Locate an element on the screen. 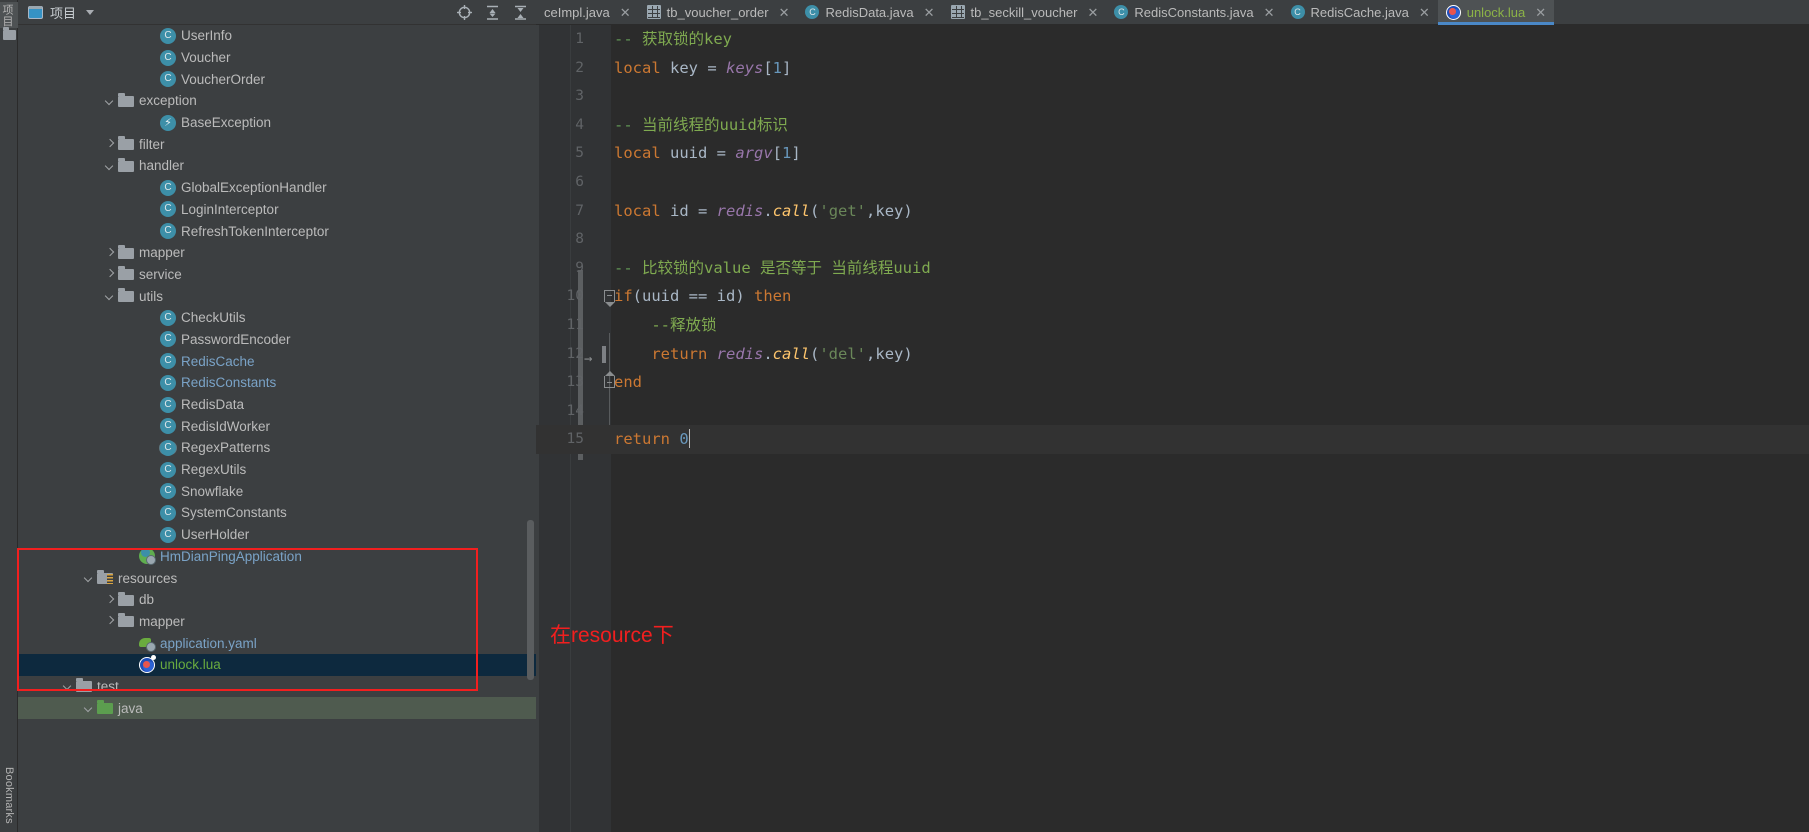 Image resolution: width=1809 pixels, height=832 pixels. tree-node-passwordencoder: PasswordEncoder is located at coordinates (277, 340).